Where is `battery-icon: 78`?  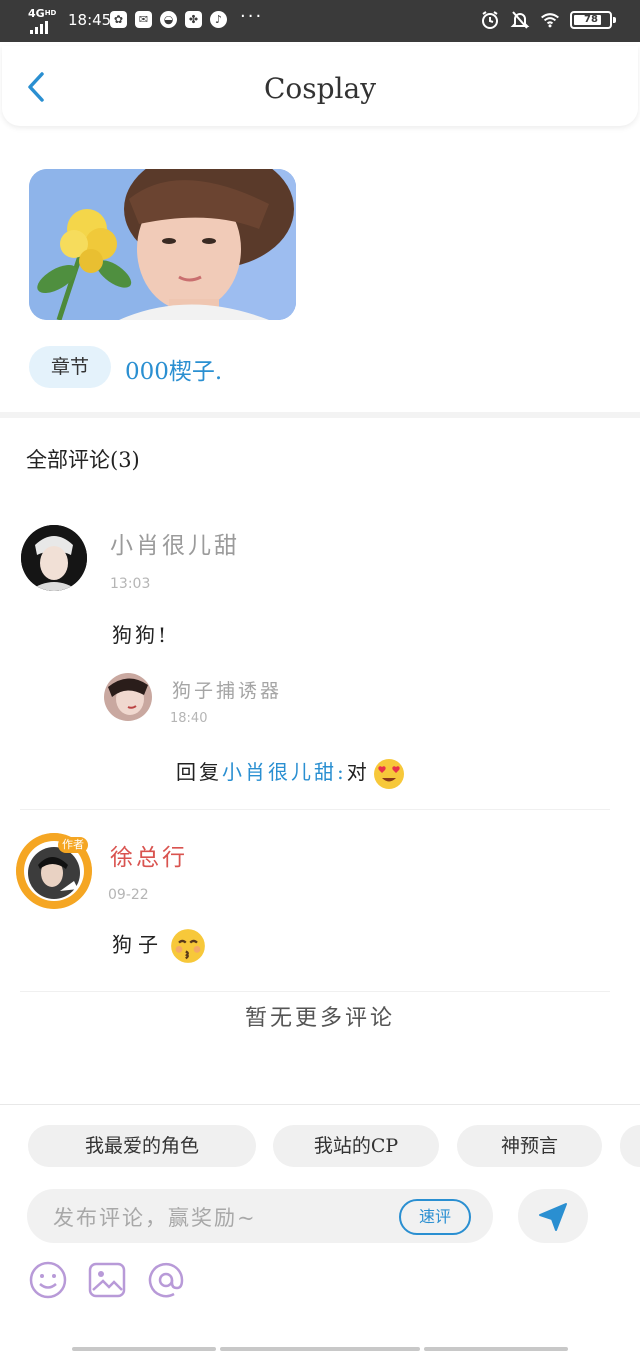
battery-icon: 78 is located at coordinates (593, 20).